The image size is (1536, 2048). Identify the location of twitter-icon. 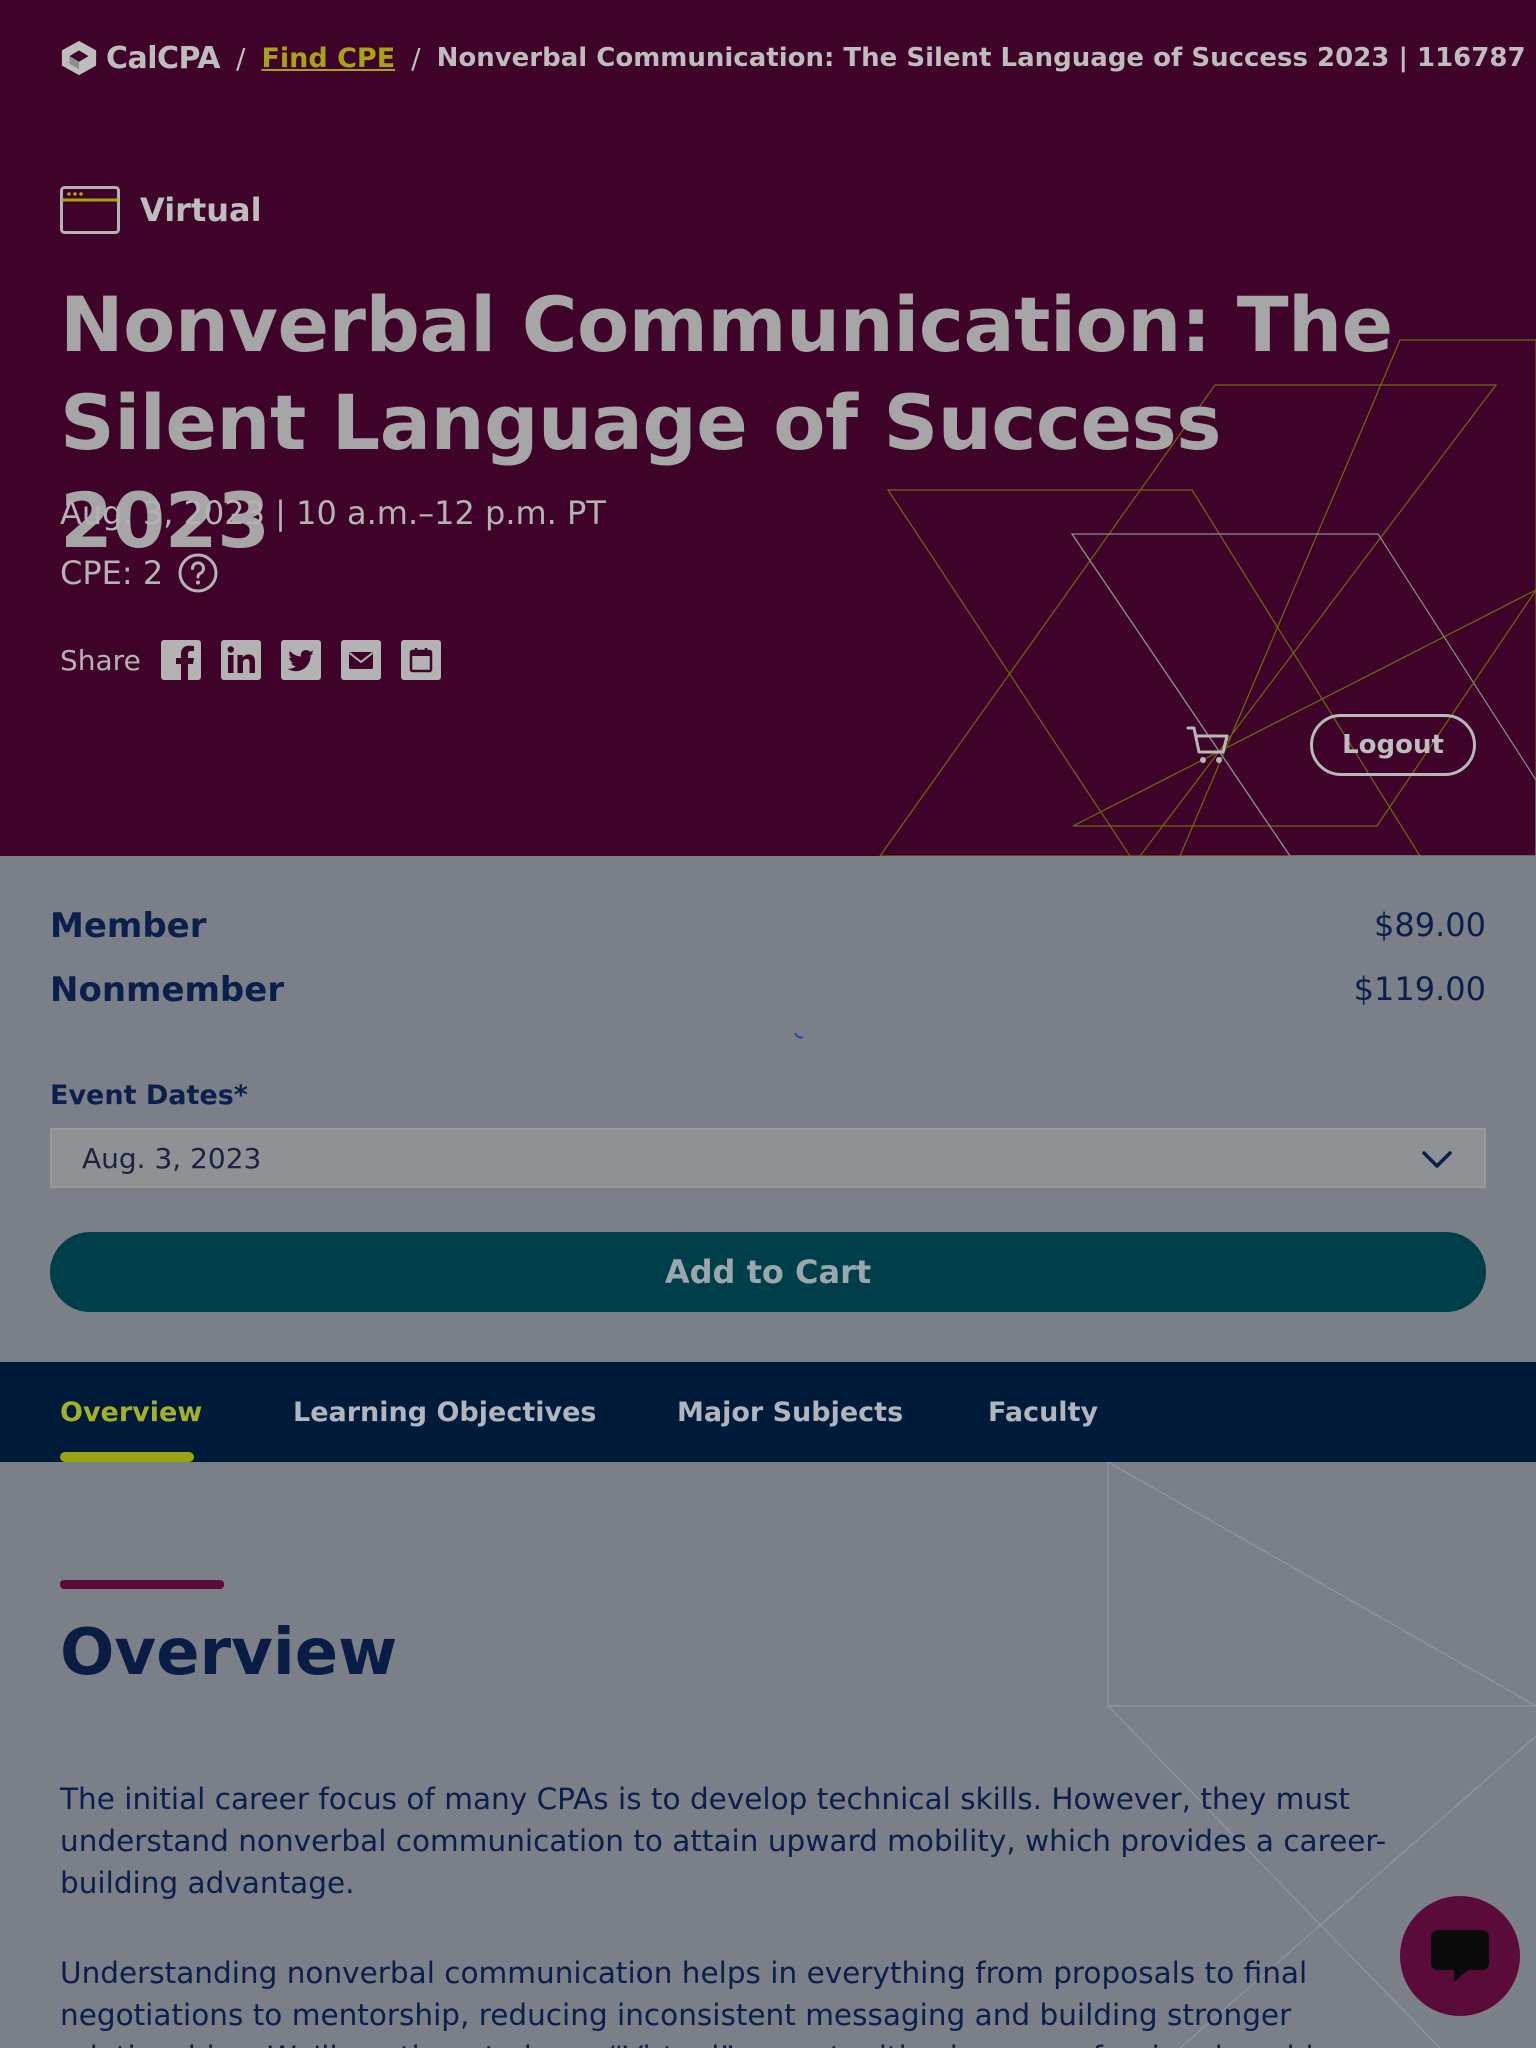
(300, 660).